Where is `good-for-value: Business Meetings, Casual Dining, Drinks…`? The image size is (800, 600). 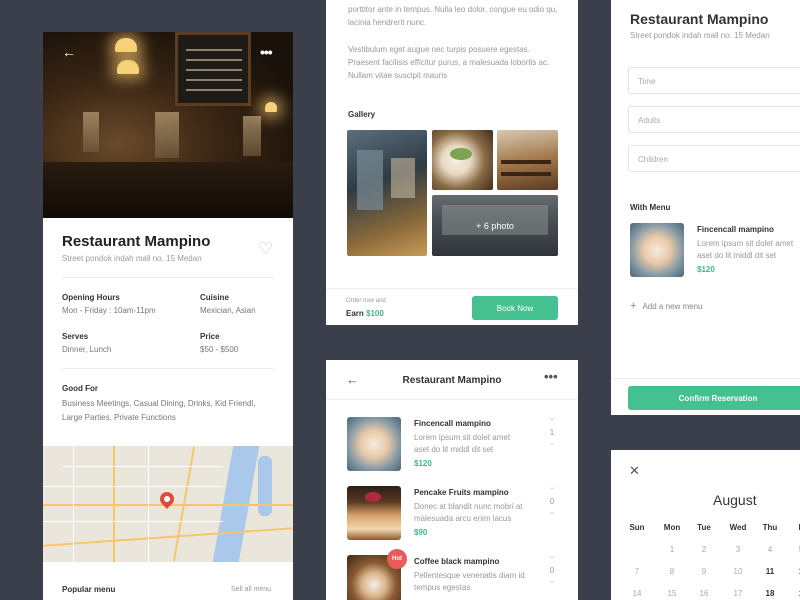
good-for-value: Business Meetings, Casual Dining, Drinks… is located at coordinates (159, 410).